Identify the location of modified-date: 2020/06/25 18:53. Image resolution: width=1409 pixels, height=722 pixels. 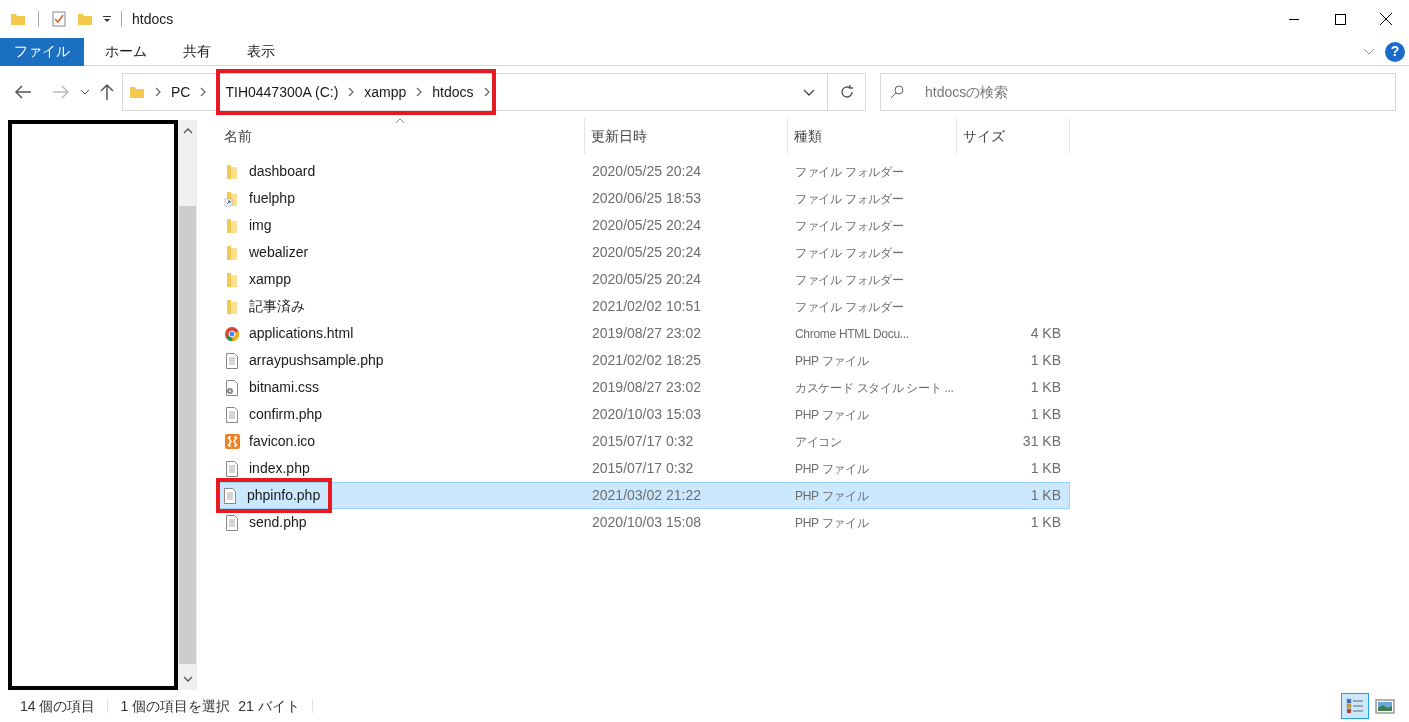
(646, 198).